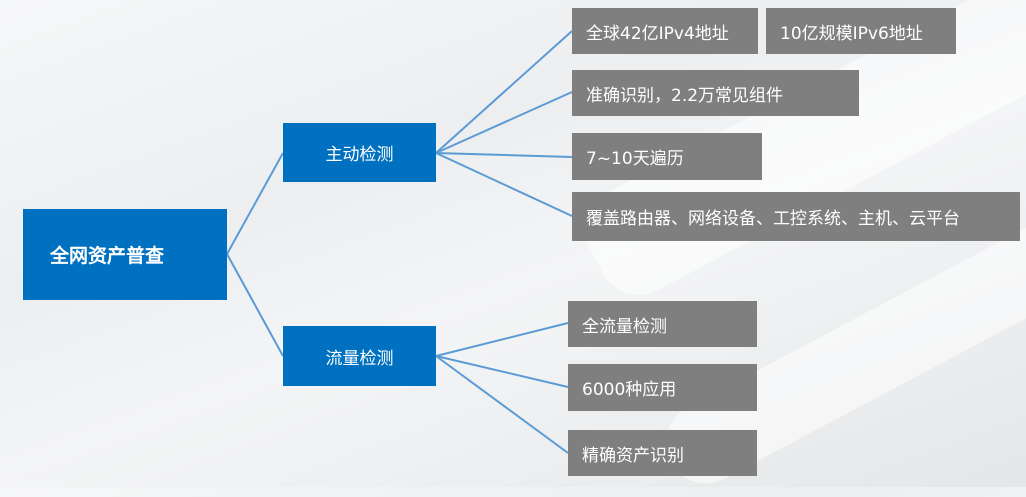 The height and width of the screenshot is (497, 1026). Describe the element at coordinates (662, 453) in the screenshot. I see `leaf-node-asset-identification: 精确资产识别` at that location.